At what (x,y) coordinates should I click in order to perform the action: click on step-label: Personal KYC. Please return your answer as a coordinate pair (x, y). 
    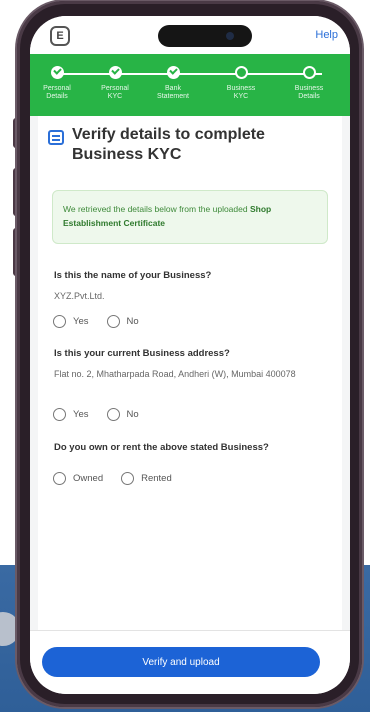
    Looking at the image, I should click on (115, 92).